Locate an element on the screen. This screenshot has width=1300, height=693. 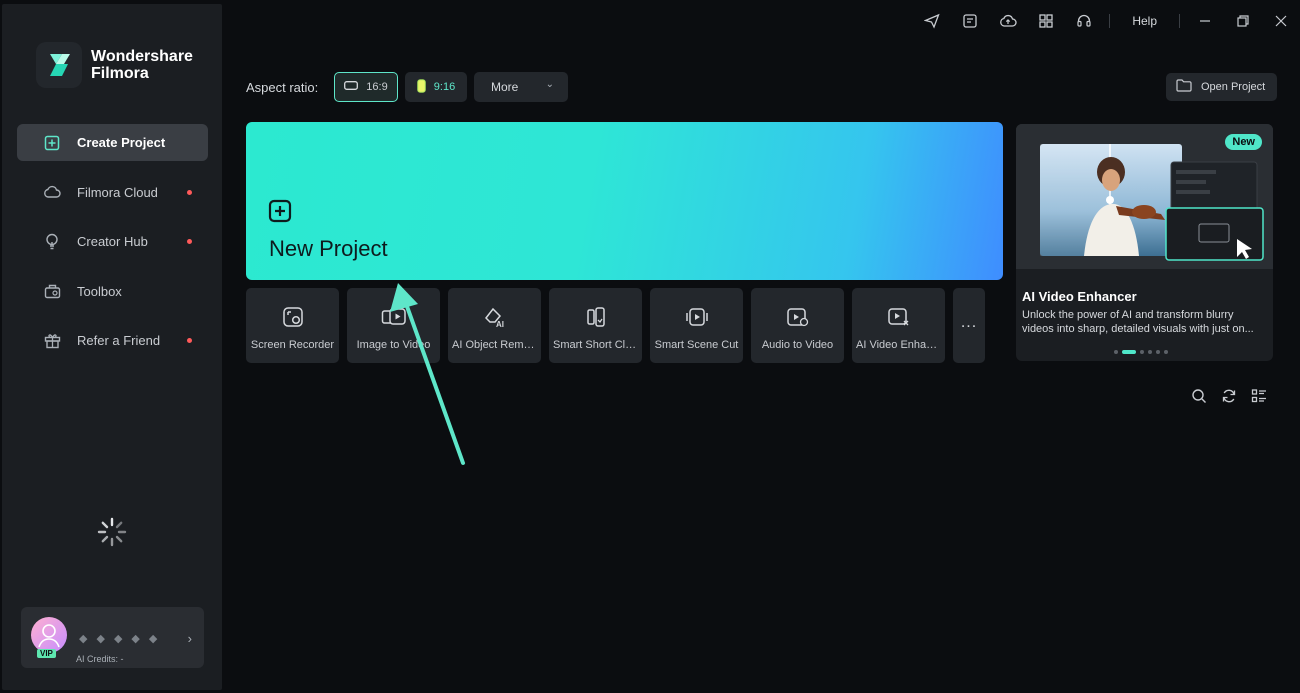
aspect-9-16-button: 9:16 is located at coordinates (436, 87).